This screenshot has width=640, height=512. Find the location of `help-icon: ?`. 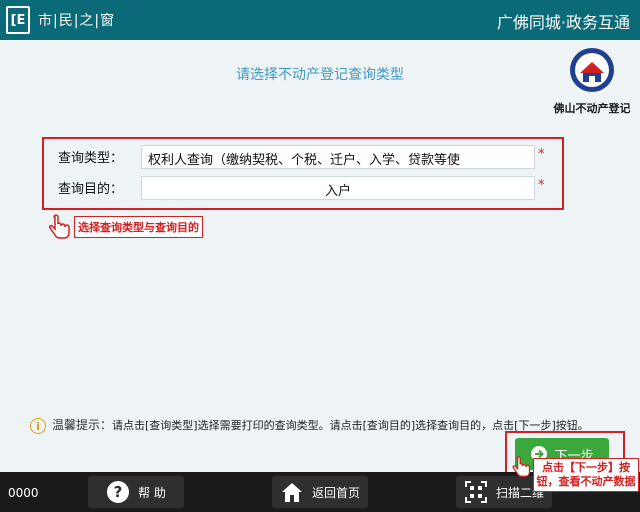

help-icon: ? is located at coordinates (118, 492).